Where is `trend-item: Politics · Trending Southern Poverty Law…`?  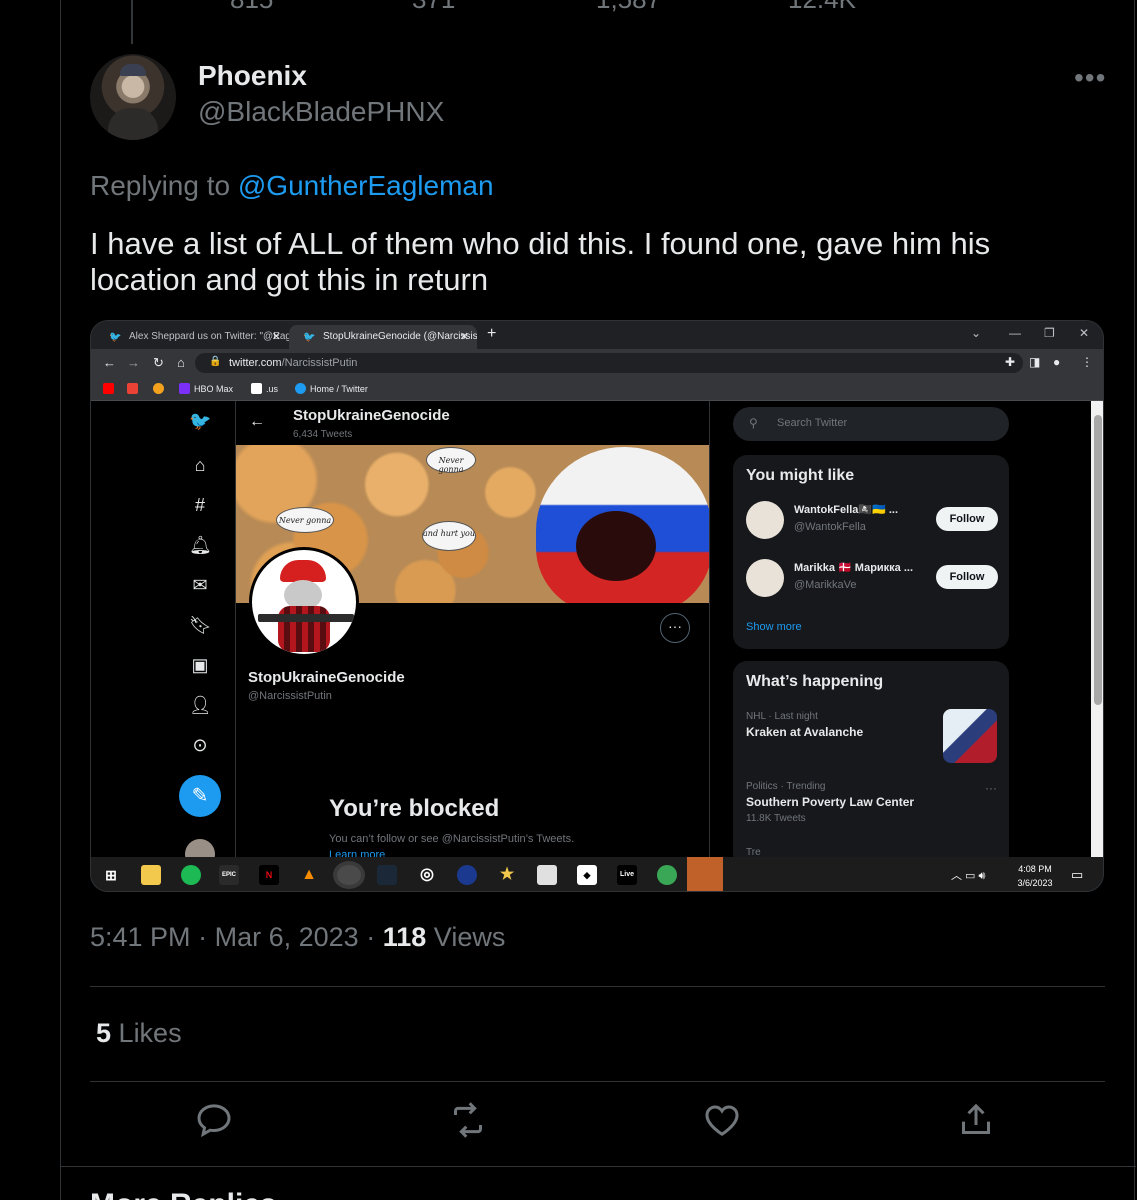
trend-item: Politics · Trending Southern Poverty Law… is located at coordinates (872, 802).